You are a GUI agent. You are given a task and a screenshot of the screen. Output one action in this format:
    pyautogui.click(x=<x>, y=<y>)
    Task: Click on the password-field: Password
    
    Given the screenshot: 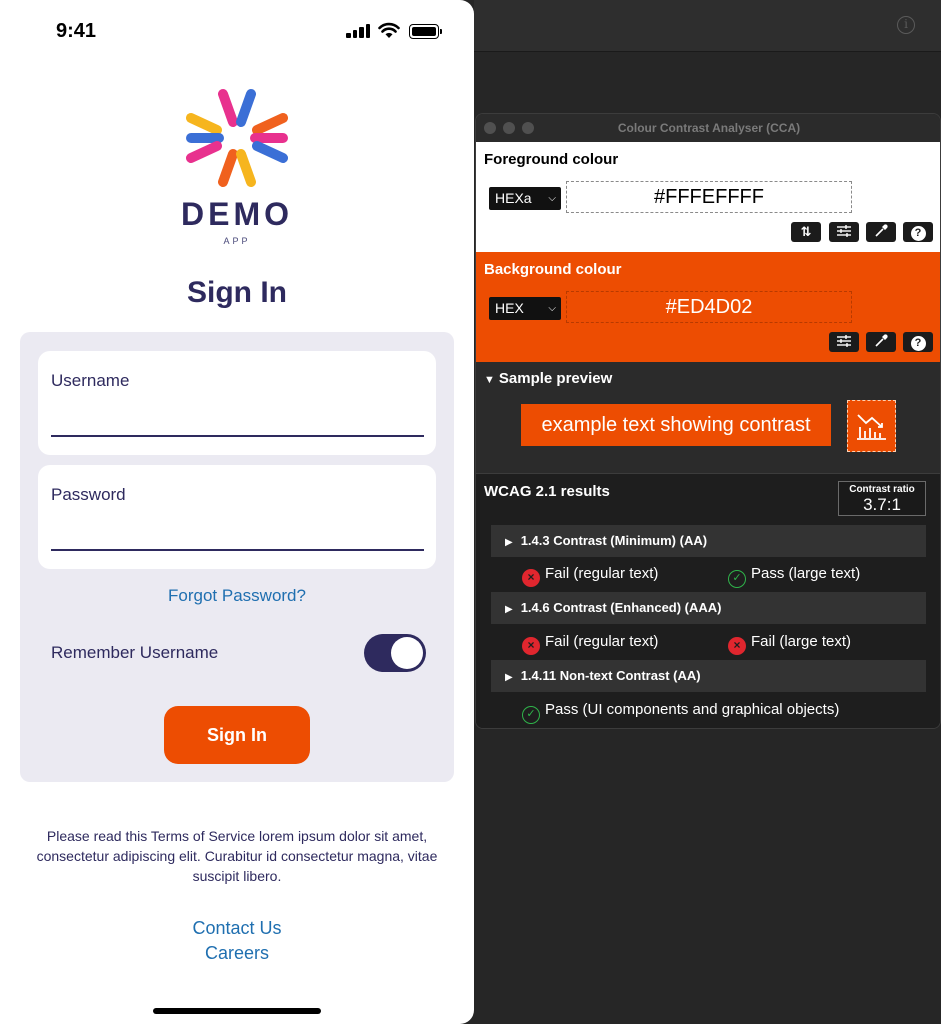 What is the action you would take?
    pyautogui.click(x=237, y=517)
    